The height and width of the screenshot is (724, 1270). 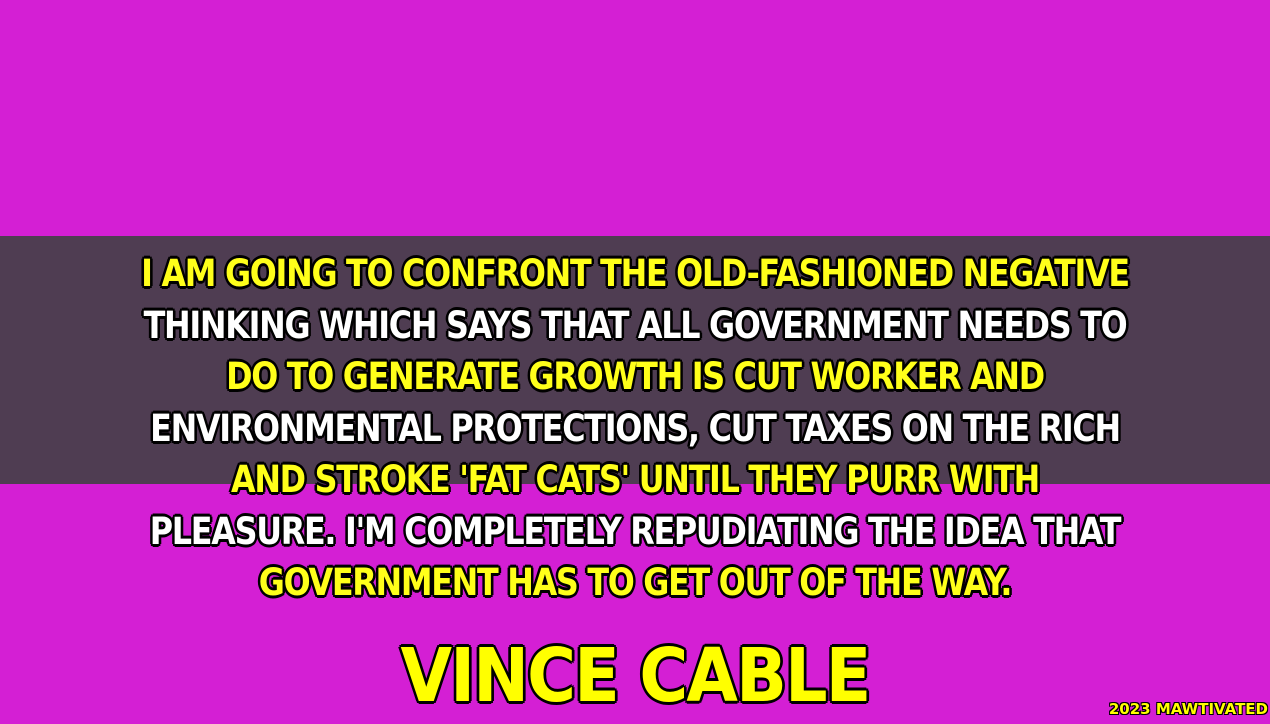 I want to click on quote-line: DO TO GENERATE GROWTH IS CUT WORKER AND, so click(x=635, y=376).